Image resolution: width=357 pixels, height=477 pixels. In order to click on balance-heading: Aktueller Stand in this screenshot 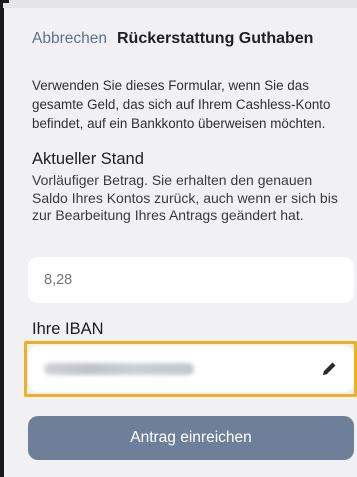, I will do `click(88, 159)`.